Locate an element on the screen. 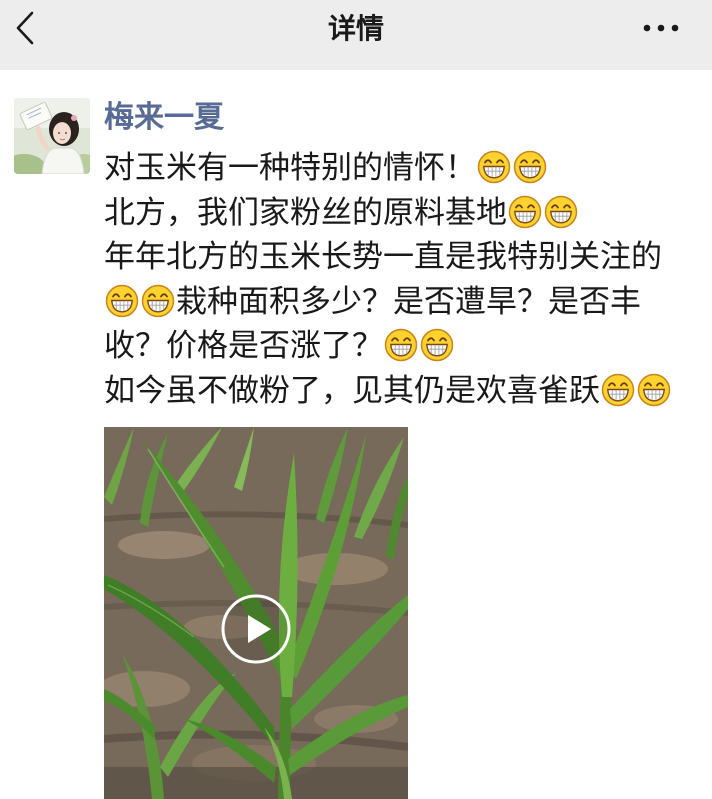 The height and width of the screenshot is (799, 712). play-button is located at coordinates (256, 629).